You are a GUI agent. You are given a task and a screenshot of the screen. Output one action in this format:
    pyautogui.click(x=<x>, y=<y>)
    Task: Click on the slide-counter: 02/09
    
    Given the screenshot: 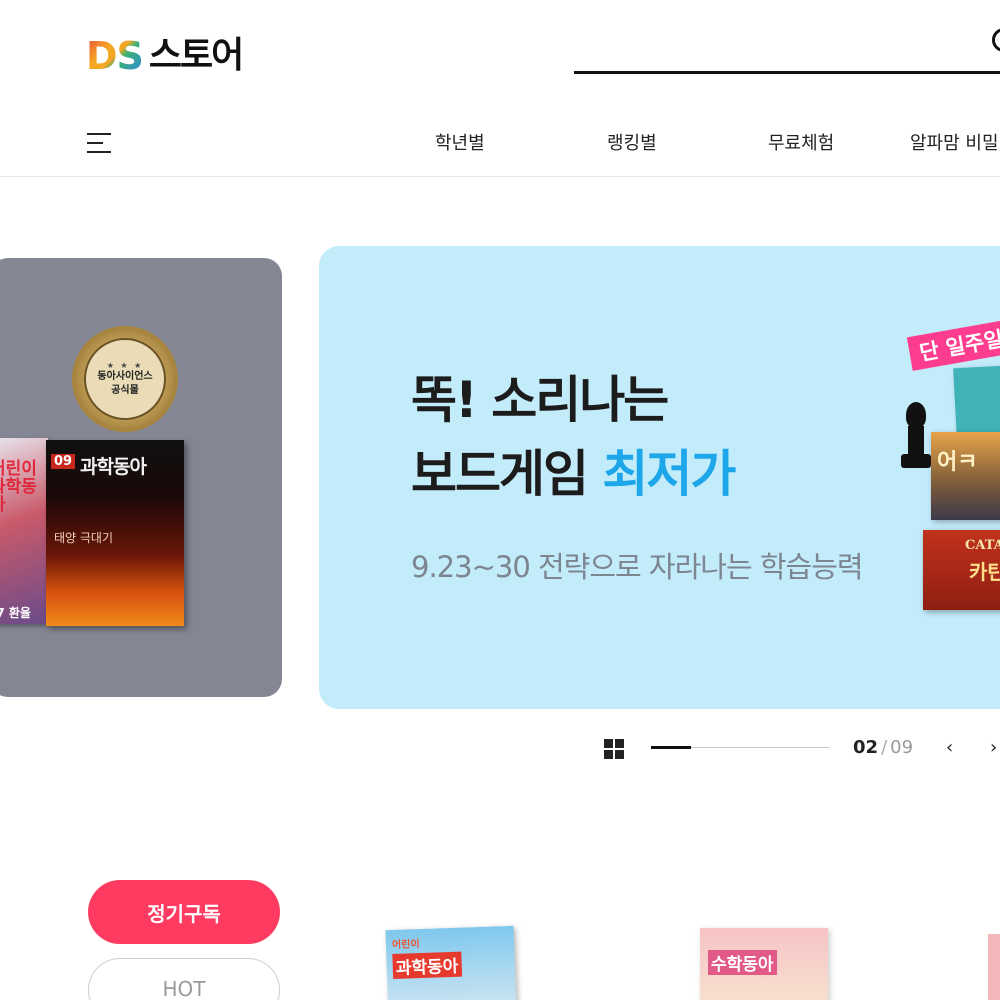 What is the action you would take?
    pyautogui.click(x=883, y=747)
    